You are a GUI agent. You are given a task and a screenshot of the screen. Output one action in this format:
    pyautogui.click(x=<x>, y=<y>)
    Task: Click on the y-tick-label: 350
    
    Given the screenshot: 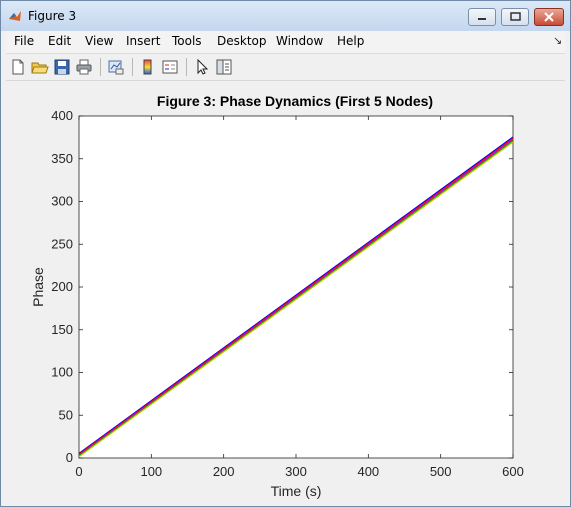 What is the action you would take?
    pyautogui.click(x=62, y=158)
    